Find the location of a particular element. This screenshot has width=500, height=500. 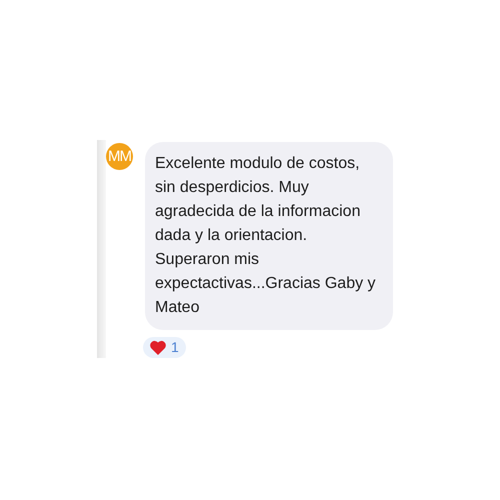

reaction-button: 1 is located at coordinates (164, 347).